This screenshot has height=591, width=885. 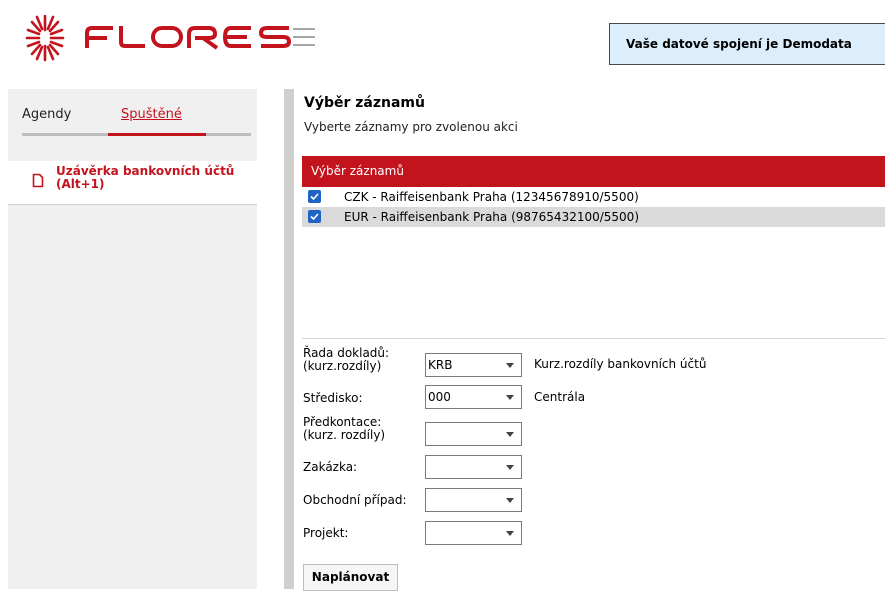 What do you see at coordinates (473, 365) in the screenshot?
I see `rada-dropdown: KRB` at bounding box center [473, 365].